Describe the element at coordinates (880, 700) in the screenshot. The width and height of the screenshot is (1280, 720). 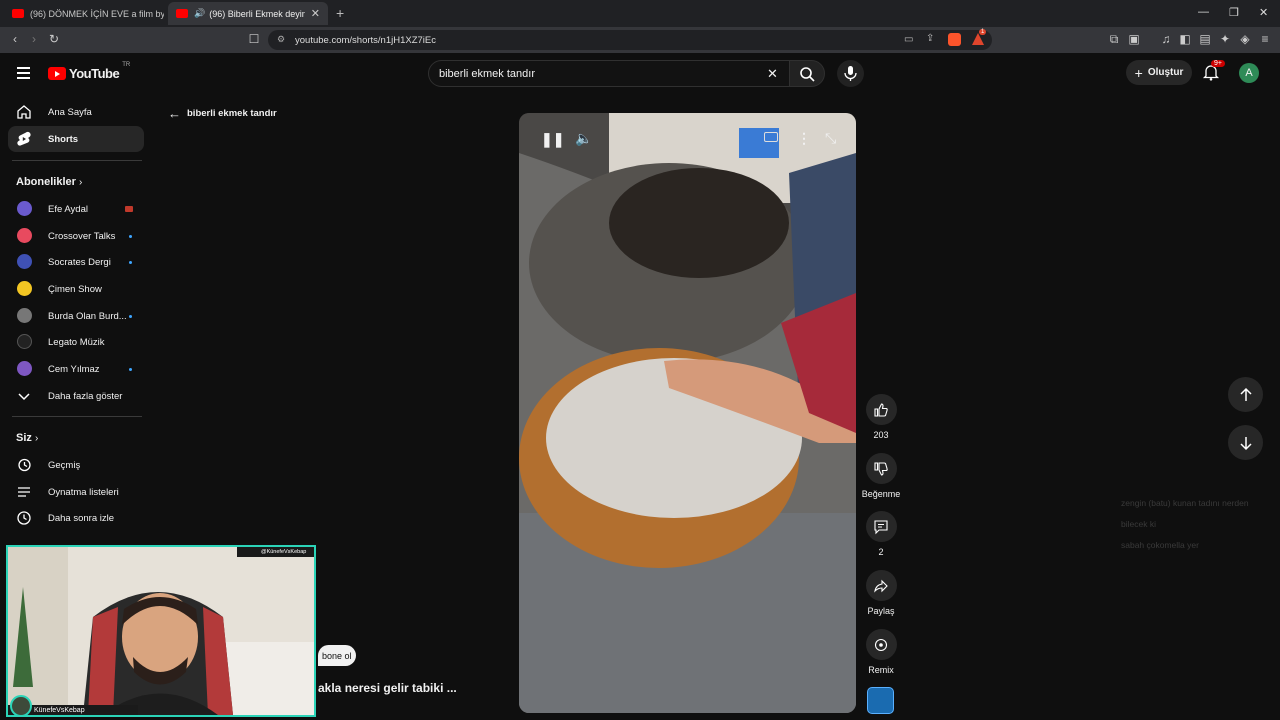
I see `sound-thumbnail` at that location.